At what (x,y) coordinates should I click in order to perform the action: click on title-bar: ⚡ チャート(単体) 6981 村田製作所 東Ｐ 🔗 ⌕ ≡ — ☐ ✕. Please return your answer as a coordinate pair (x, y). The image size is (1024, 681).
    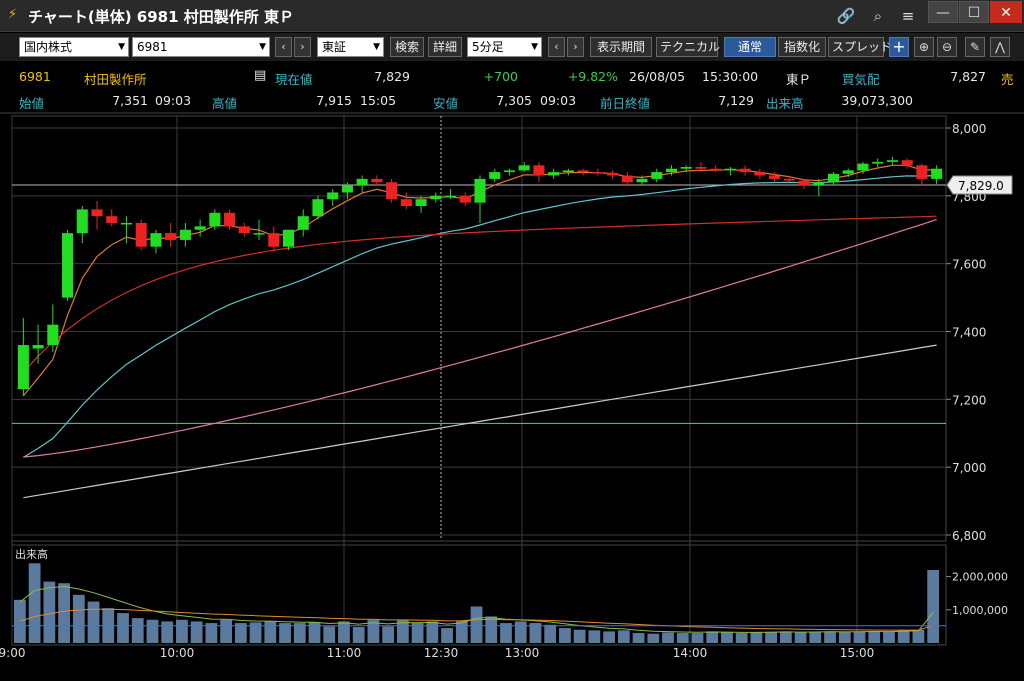
    Looking at the image, I should click on (512, 16).